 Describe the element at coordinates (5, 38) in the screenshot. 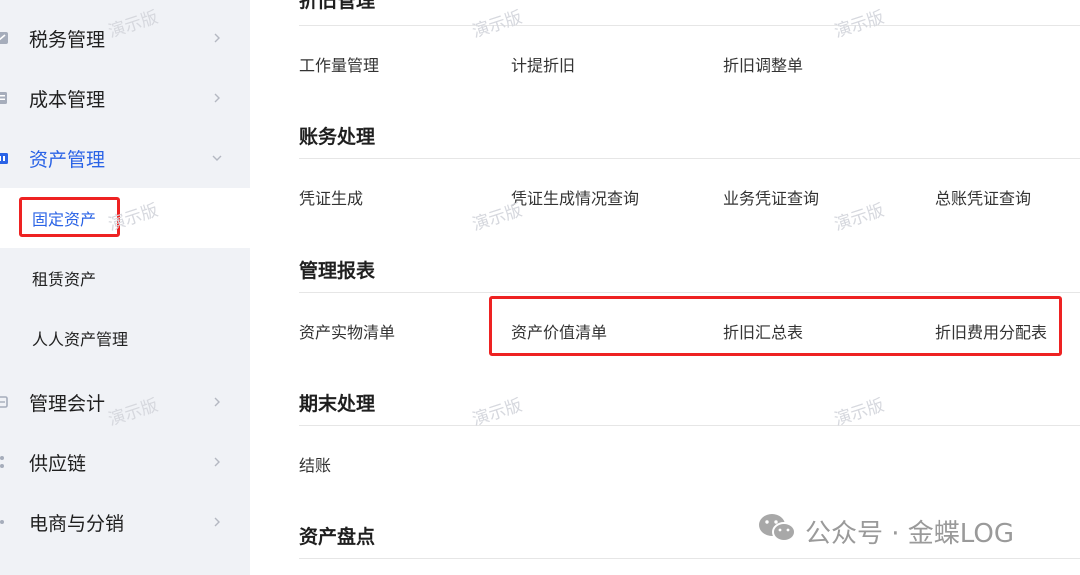

I see `tax-icon` at that location.